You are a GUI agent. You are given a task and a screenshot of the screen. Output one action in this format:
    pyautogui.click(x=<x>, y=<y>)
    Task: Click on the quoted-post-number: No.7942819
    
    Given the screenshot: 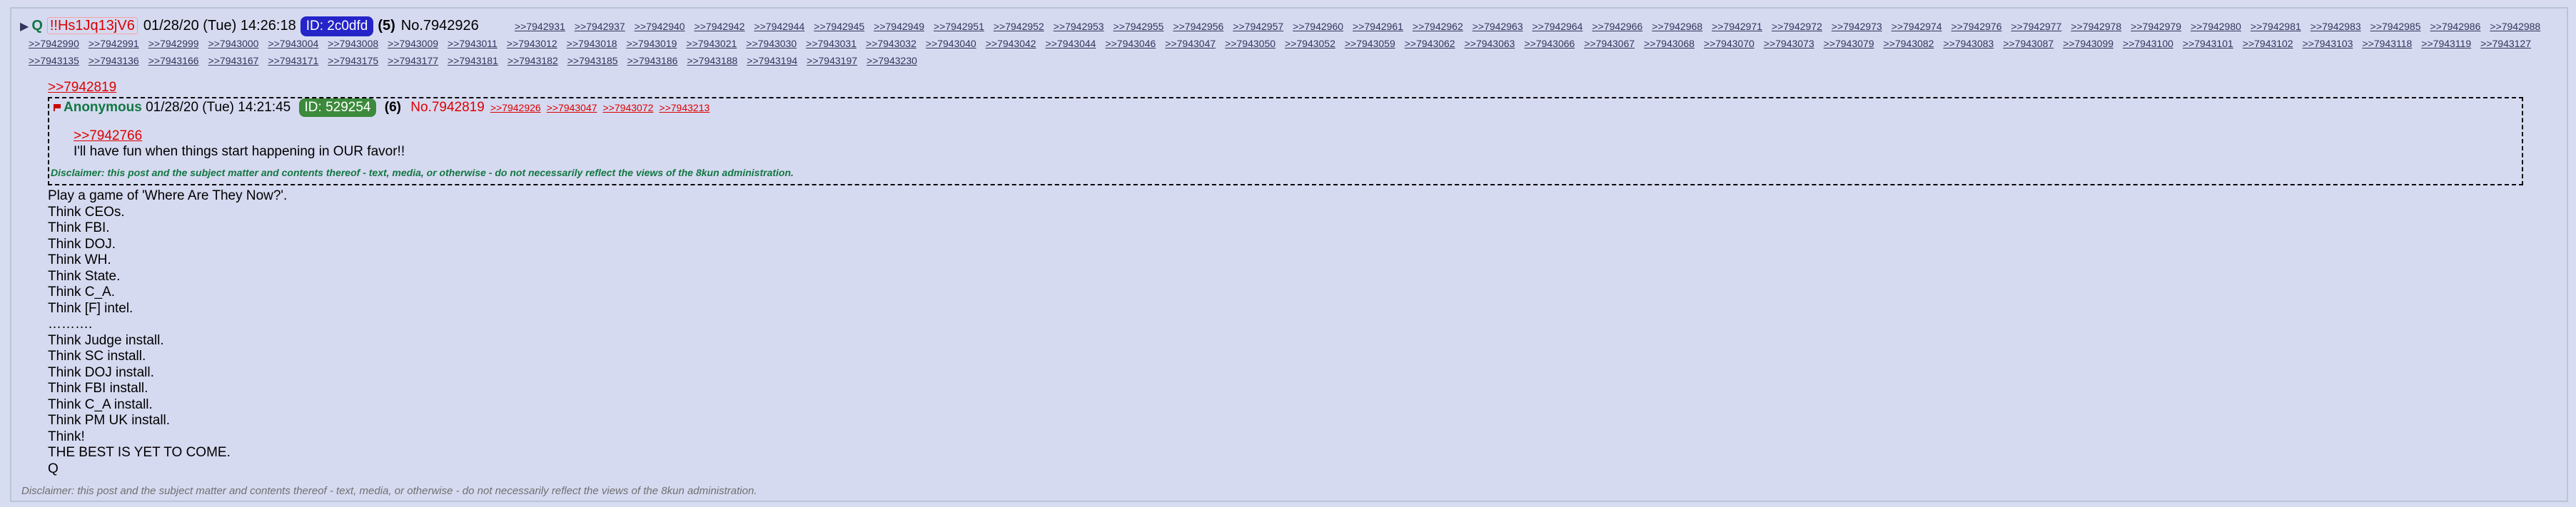 What is the action you would take?
    pyautogui.click(x=447, y=107)
    